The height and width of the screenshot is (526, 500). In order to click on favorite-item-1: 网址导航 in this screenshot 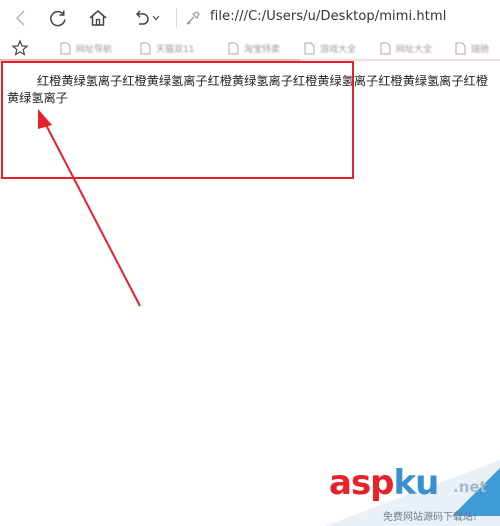, I will do `click(86, 48)`.